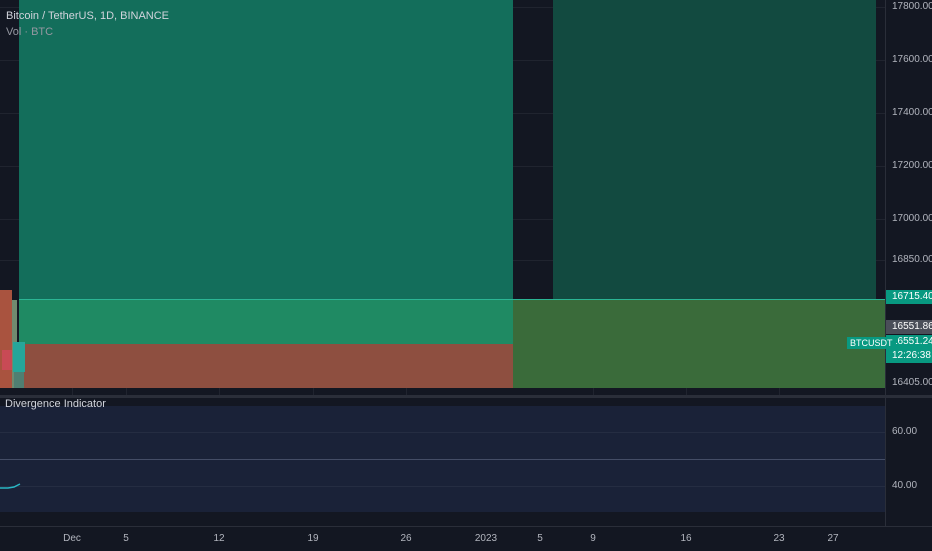 The image size is (932, 551). What do you see at coordinates (19, 380) in the screenshot?
I see `volume-bar` at bounding box center [19, 380].